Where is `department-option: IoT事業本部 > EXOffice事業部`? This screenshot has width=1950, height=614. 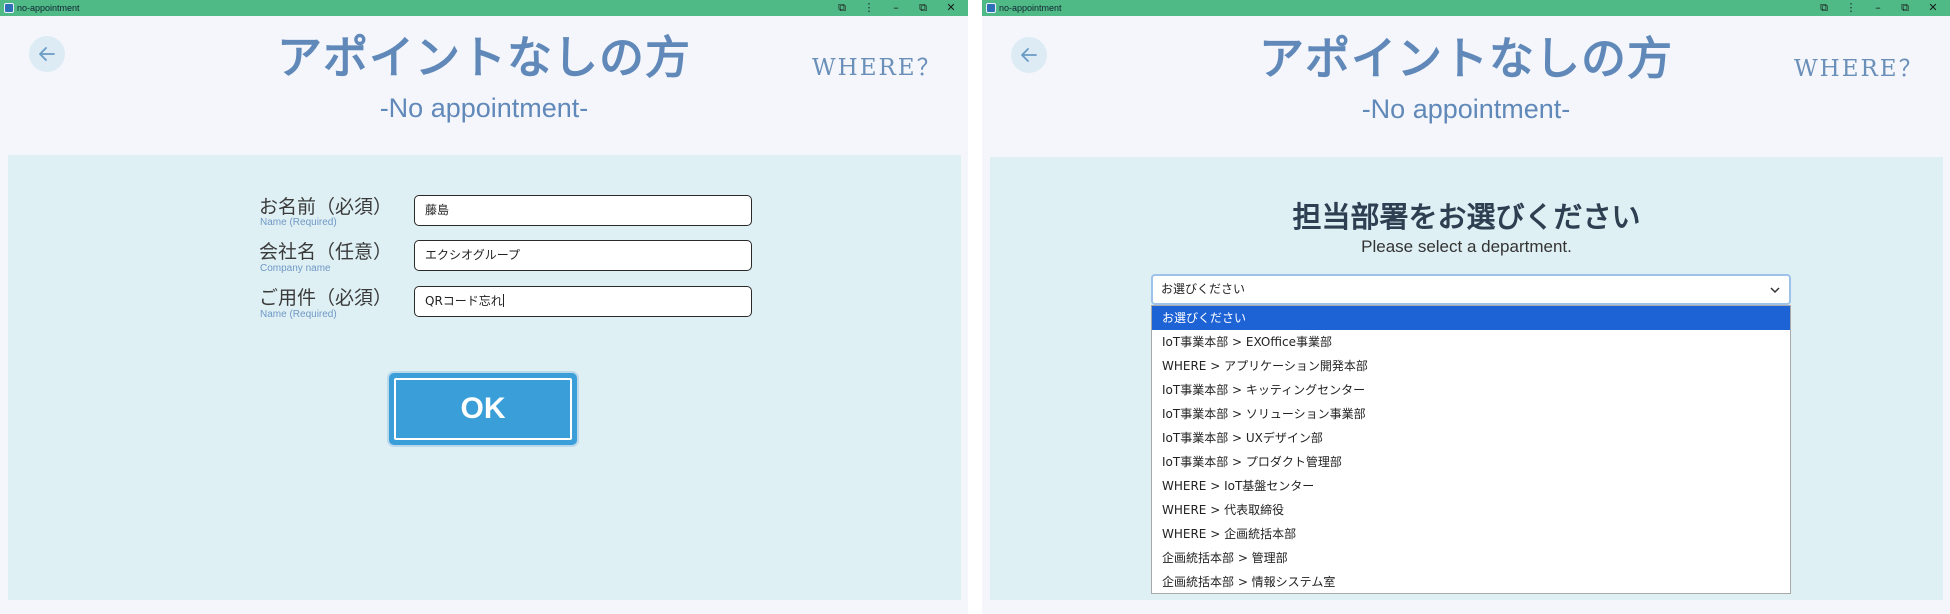
department-option: IoT事業本部 > EXOffice事業部 is located at coordinates (1471, 342).